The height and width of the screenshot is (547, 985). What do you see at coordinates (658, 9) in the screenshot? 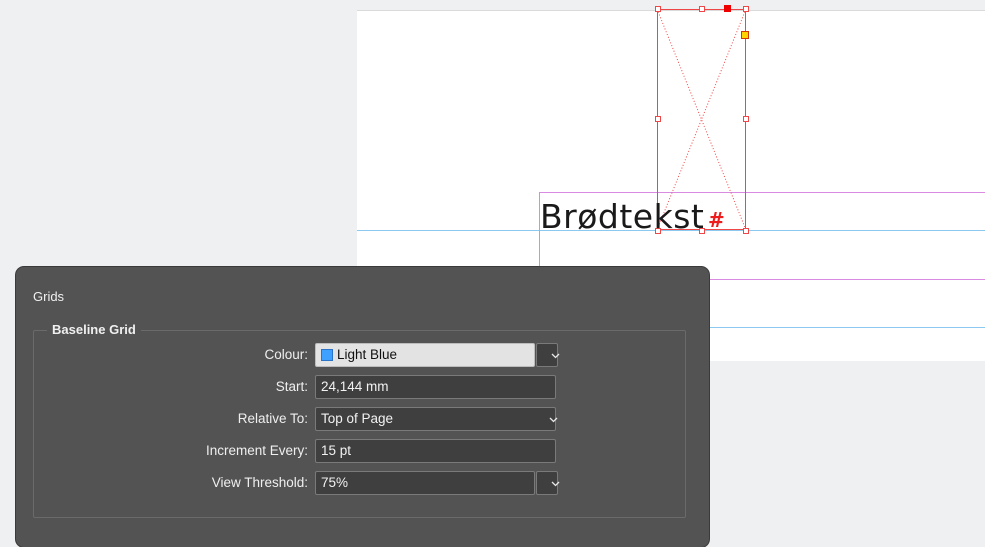
I see `frame-handle-top-left` at bounding box center [658, 9].